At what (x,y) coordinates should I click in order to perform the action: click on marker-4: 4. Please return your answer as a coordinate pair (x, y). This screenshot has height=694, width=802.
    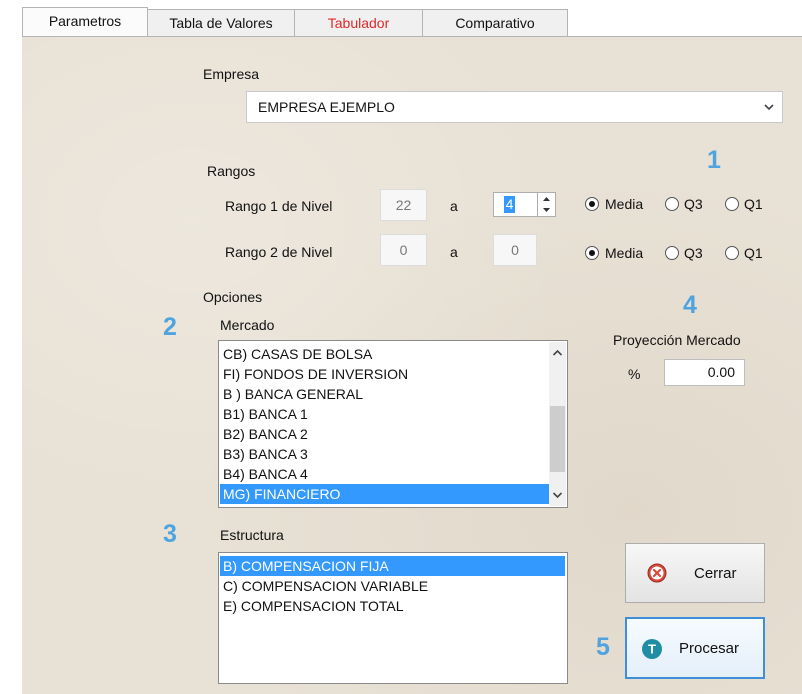
    Looking at the image, I should click on (690, 305).